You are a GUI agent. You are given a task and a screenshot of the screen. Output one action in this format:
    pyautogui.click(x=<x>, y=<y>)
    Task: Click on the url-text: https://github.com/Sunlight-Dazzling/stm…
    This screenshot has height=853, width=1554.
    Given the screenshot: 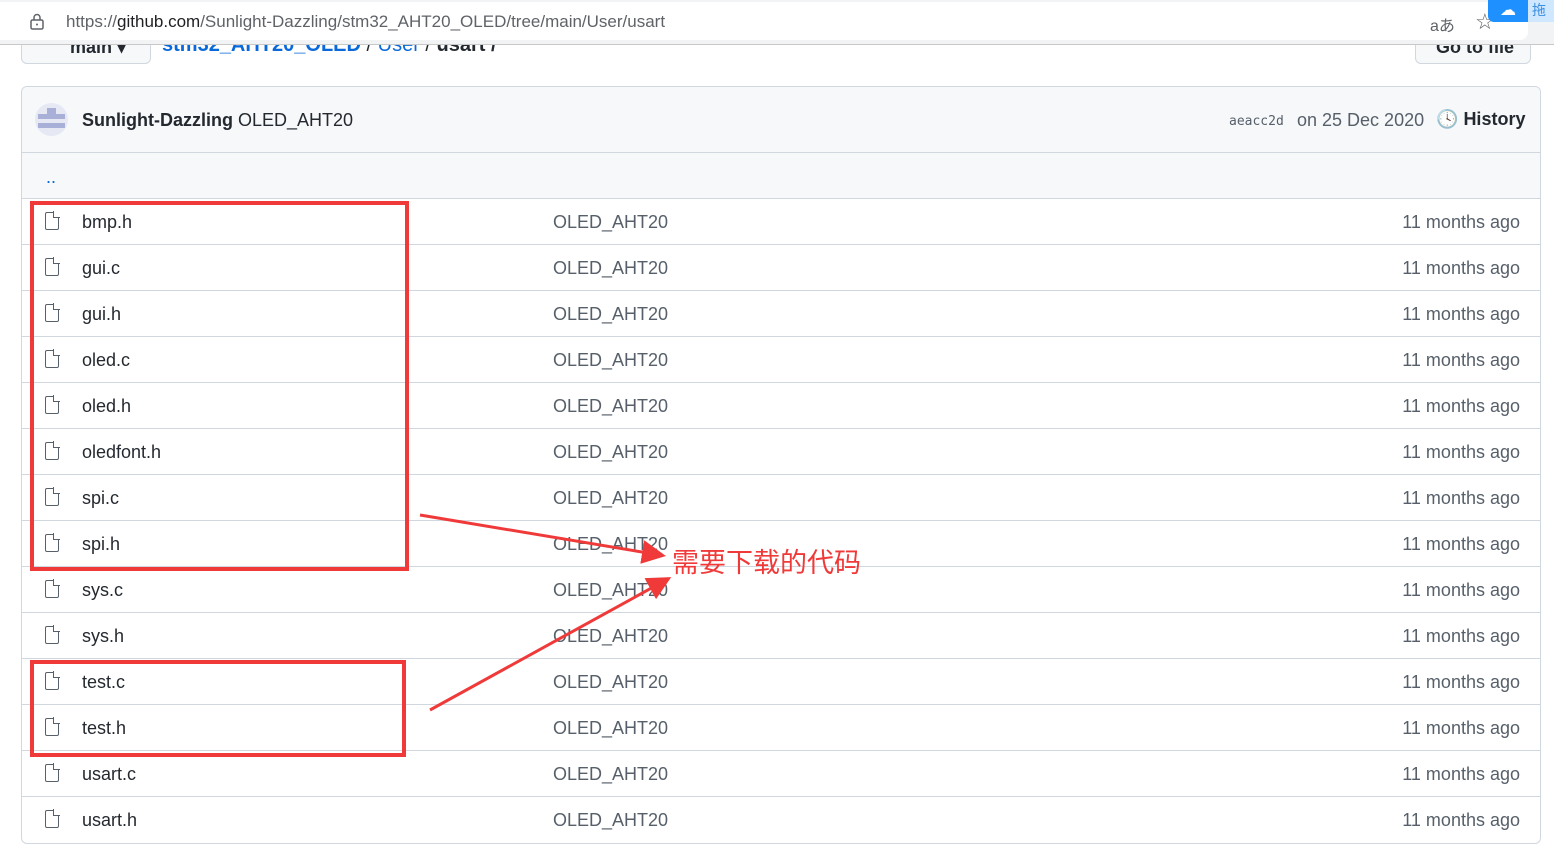 What is the action you would take?
    pyautogui.click(x=365, y=22)
    